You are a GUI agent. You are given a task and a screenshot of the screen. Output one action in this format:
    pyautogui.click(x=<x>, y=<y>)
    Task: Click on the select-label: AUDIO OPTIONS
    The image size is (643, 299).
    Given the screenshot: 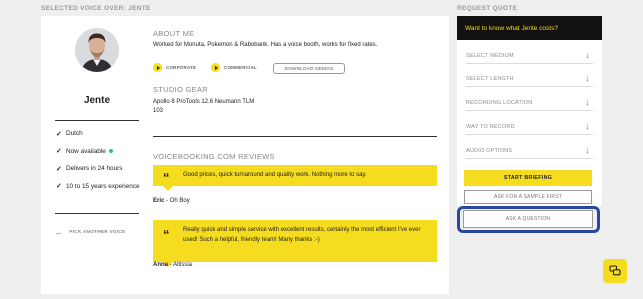 What is the action you would take?
    pyautogui.click(x=489, y=151)
    